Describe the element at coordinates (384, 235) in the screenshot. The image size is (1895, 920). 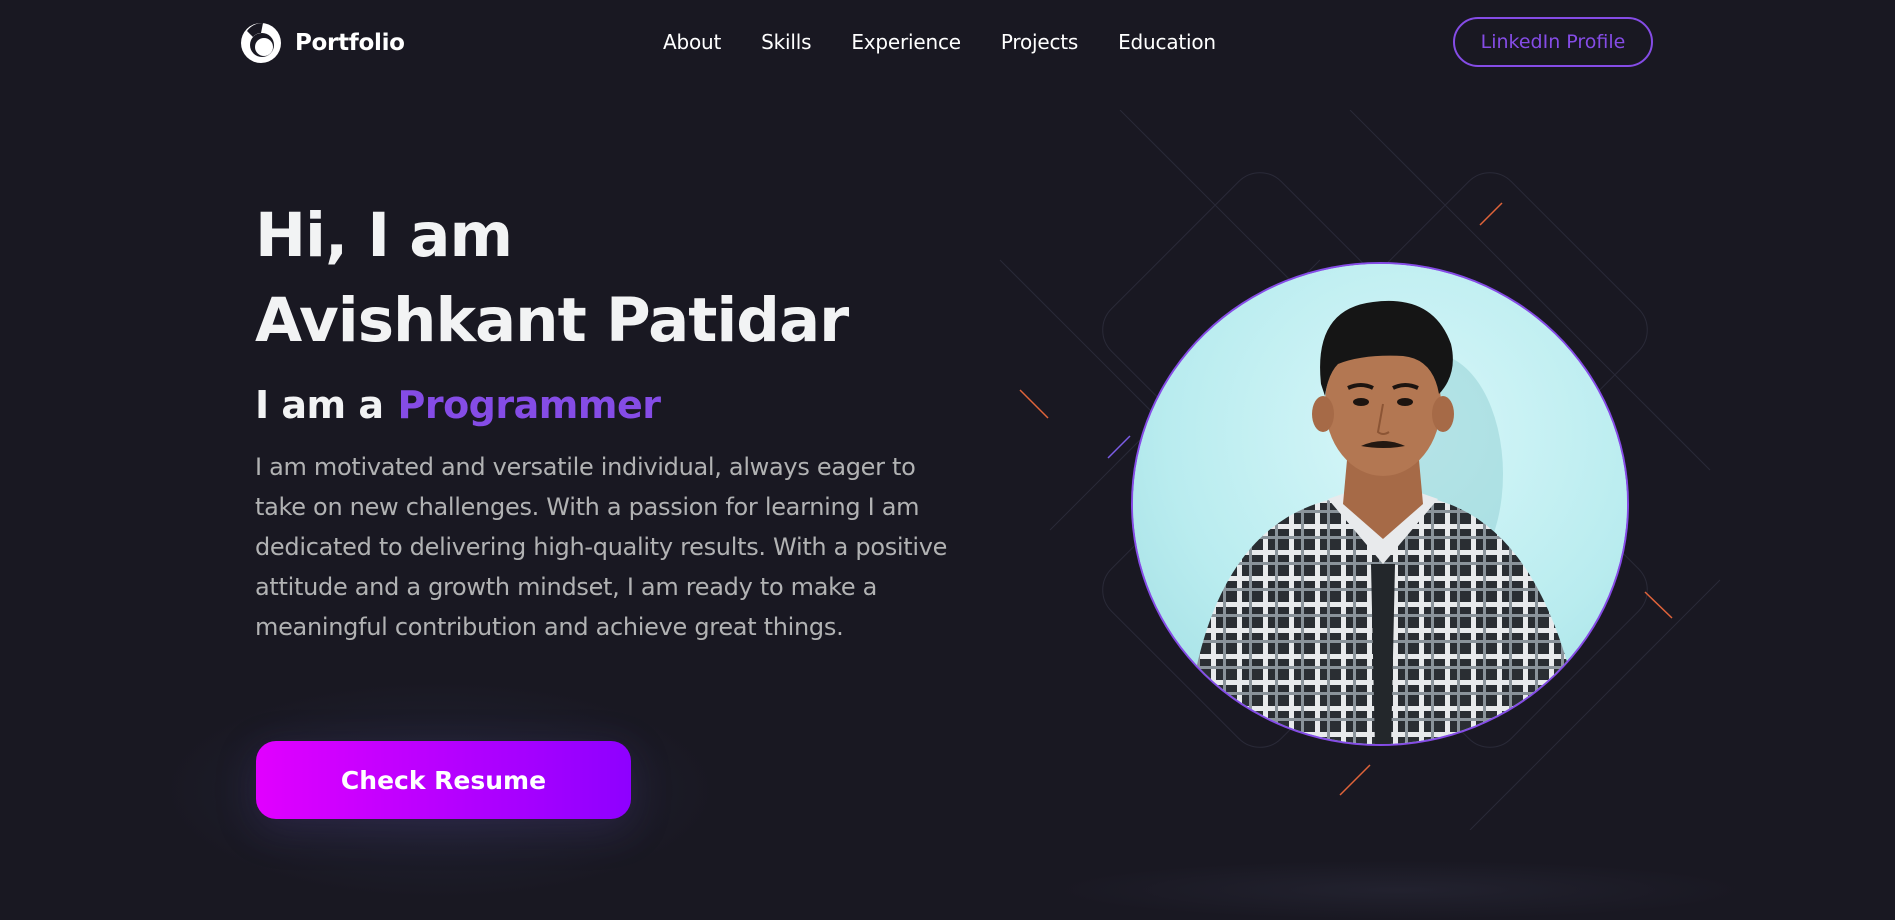
I see `hero-greeting: Hi, I am` at that location.